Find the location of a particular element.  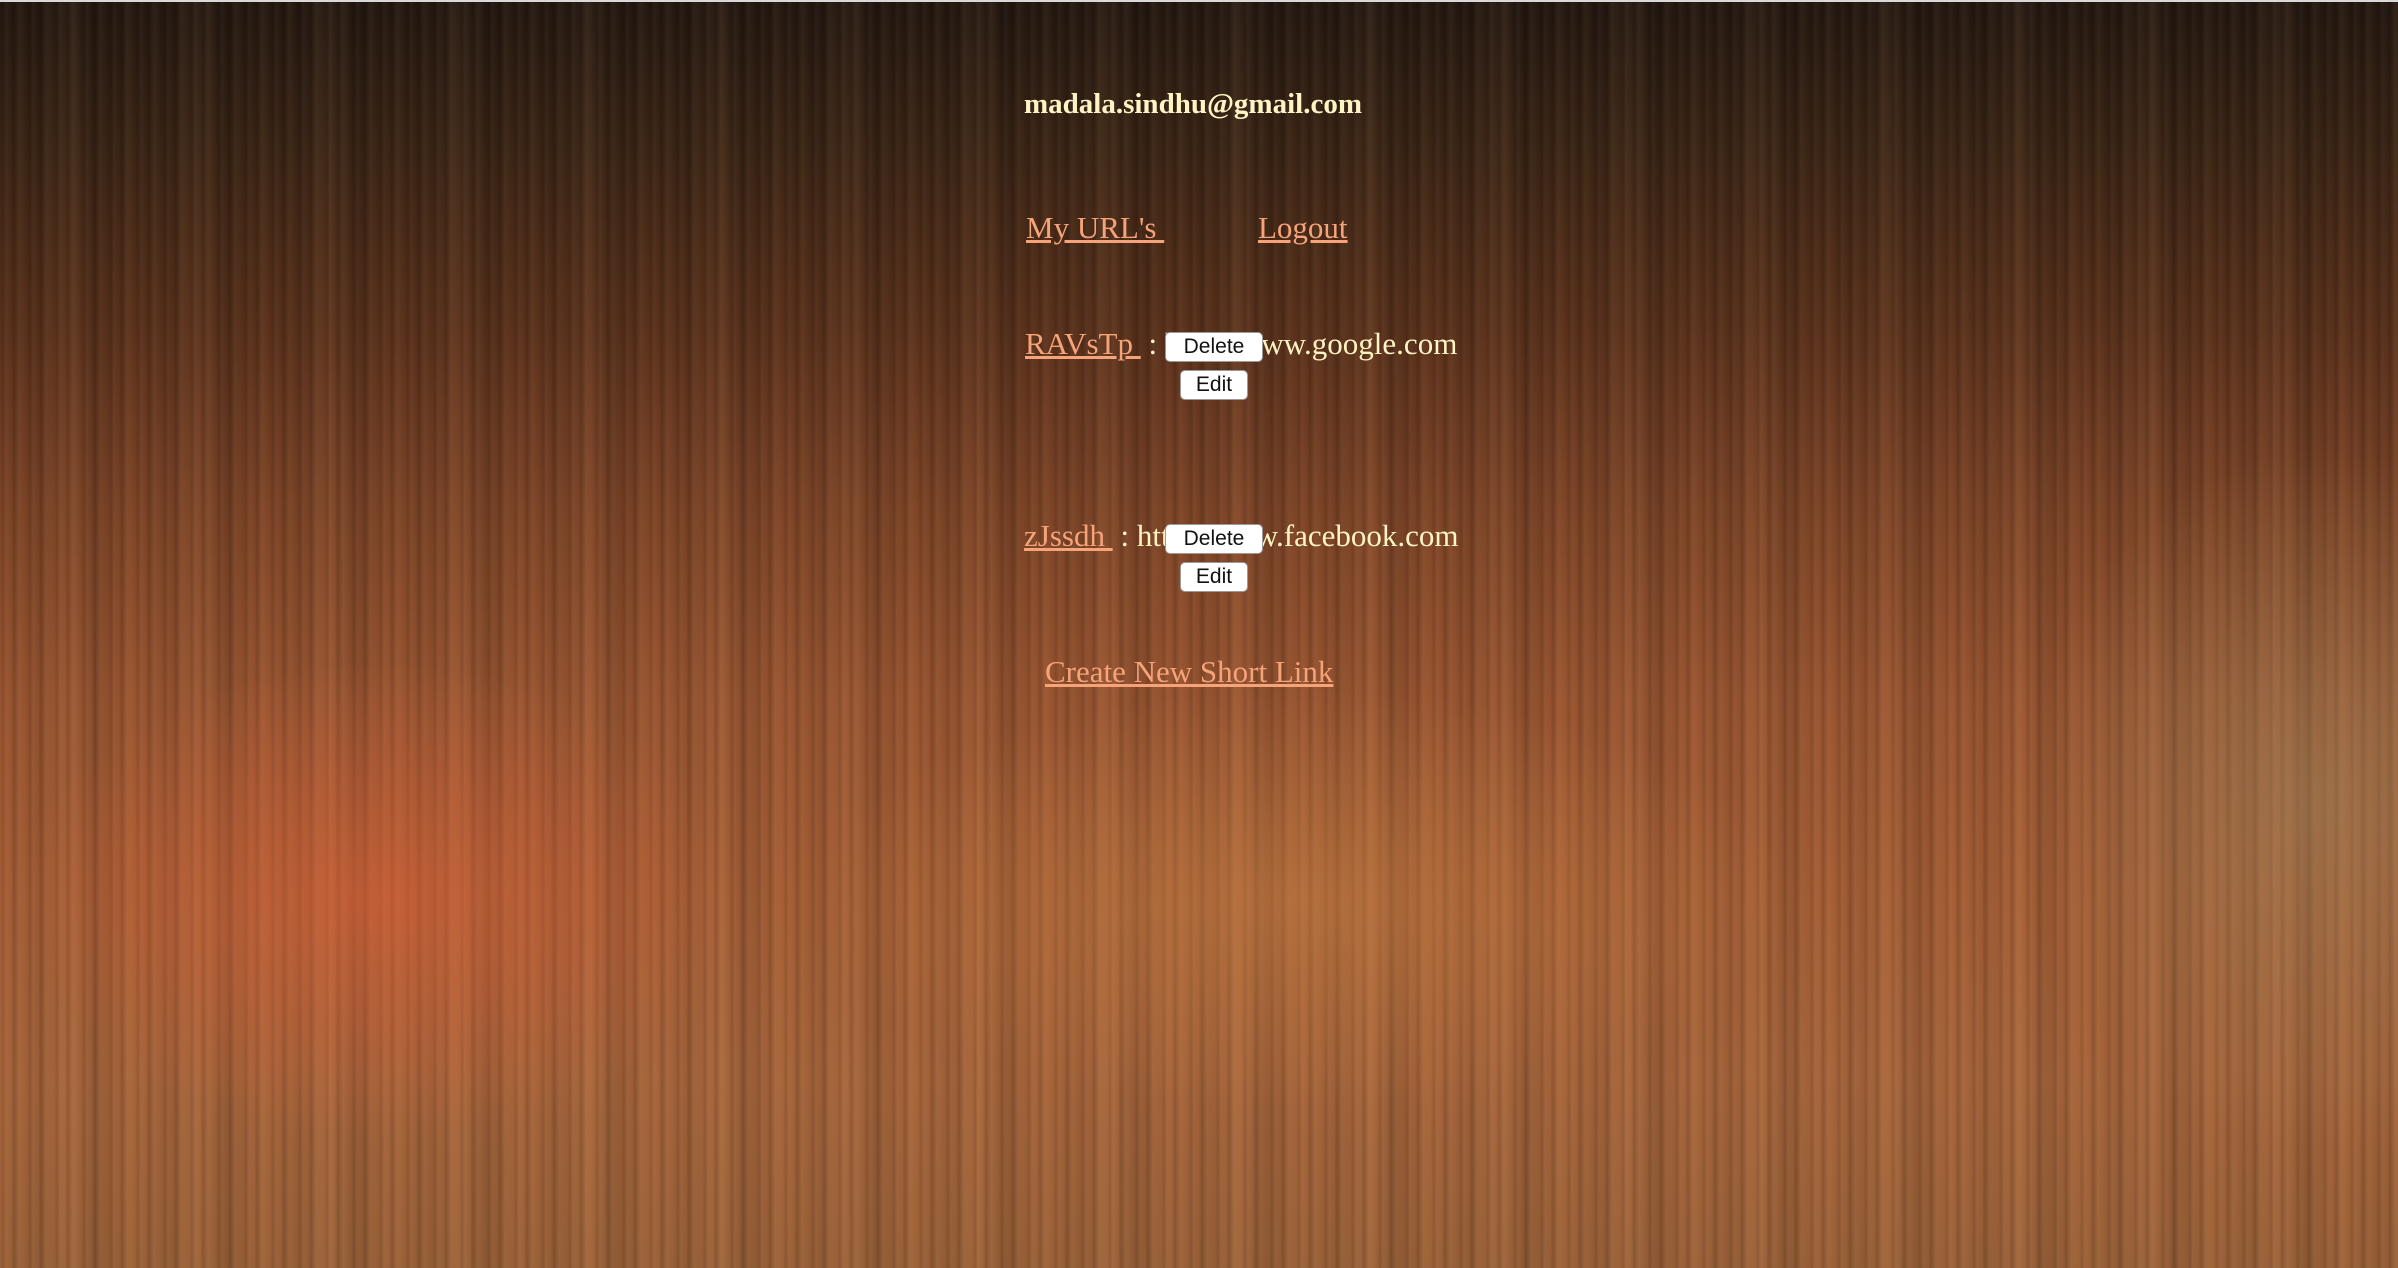

logout-link: Logout is located at coordinates (1303, 228).